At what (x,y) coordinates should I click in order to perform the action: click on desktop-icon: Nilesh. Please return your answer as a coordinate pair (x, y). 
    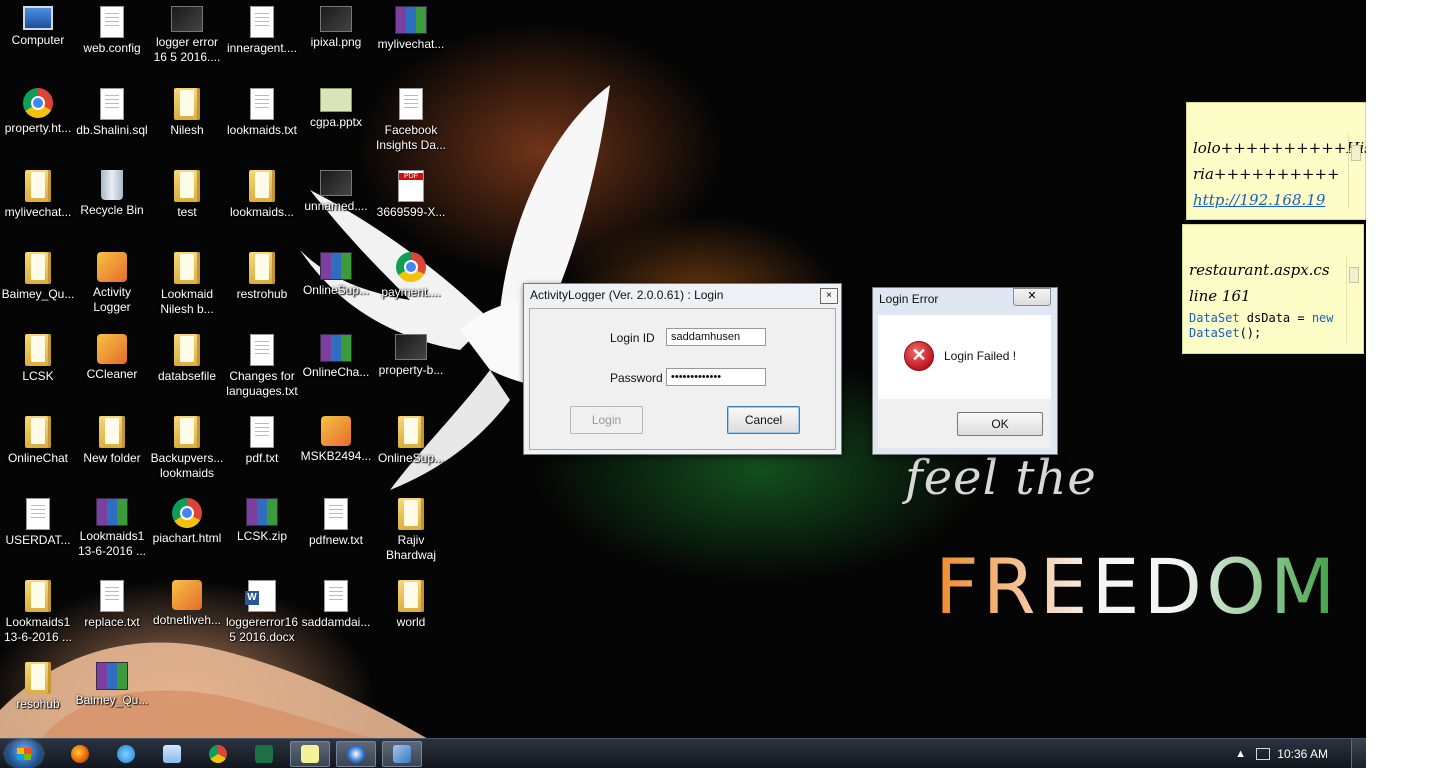
    Looking at the image, I should click on (187, 112).